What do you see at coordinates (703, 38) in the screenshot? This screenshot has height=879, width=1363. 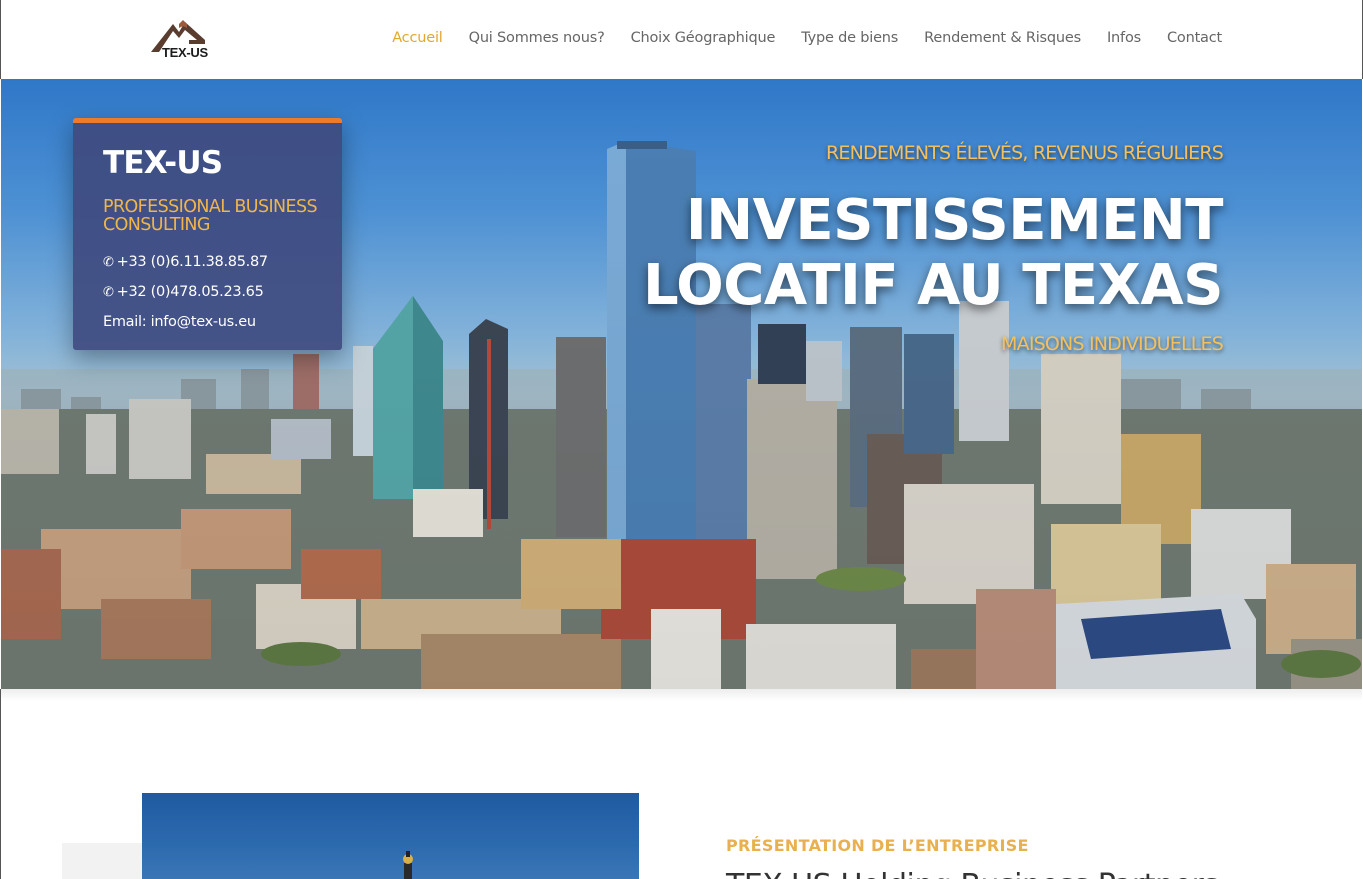 I see `nav-choix-geographique: Choix Géographique` at bounding box center [703, 38].